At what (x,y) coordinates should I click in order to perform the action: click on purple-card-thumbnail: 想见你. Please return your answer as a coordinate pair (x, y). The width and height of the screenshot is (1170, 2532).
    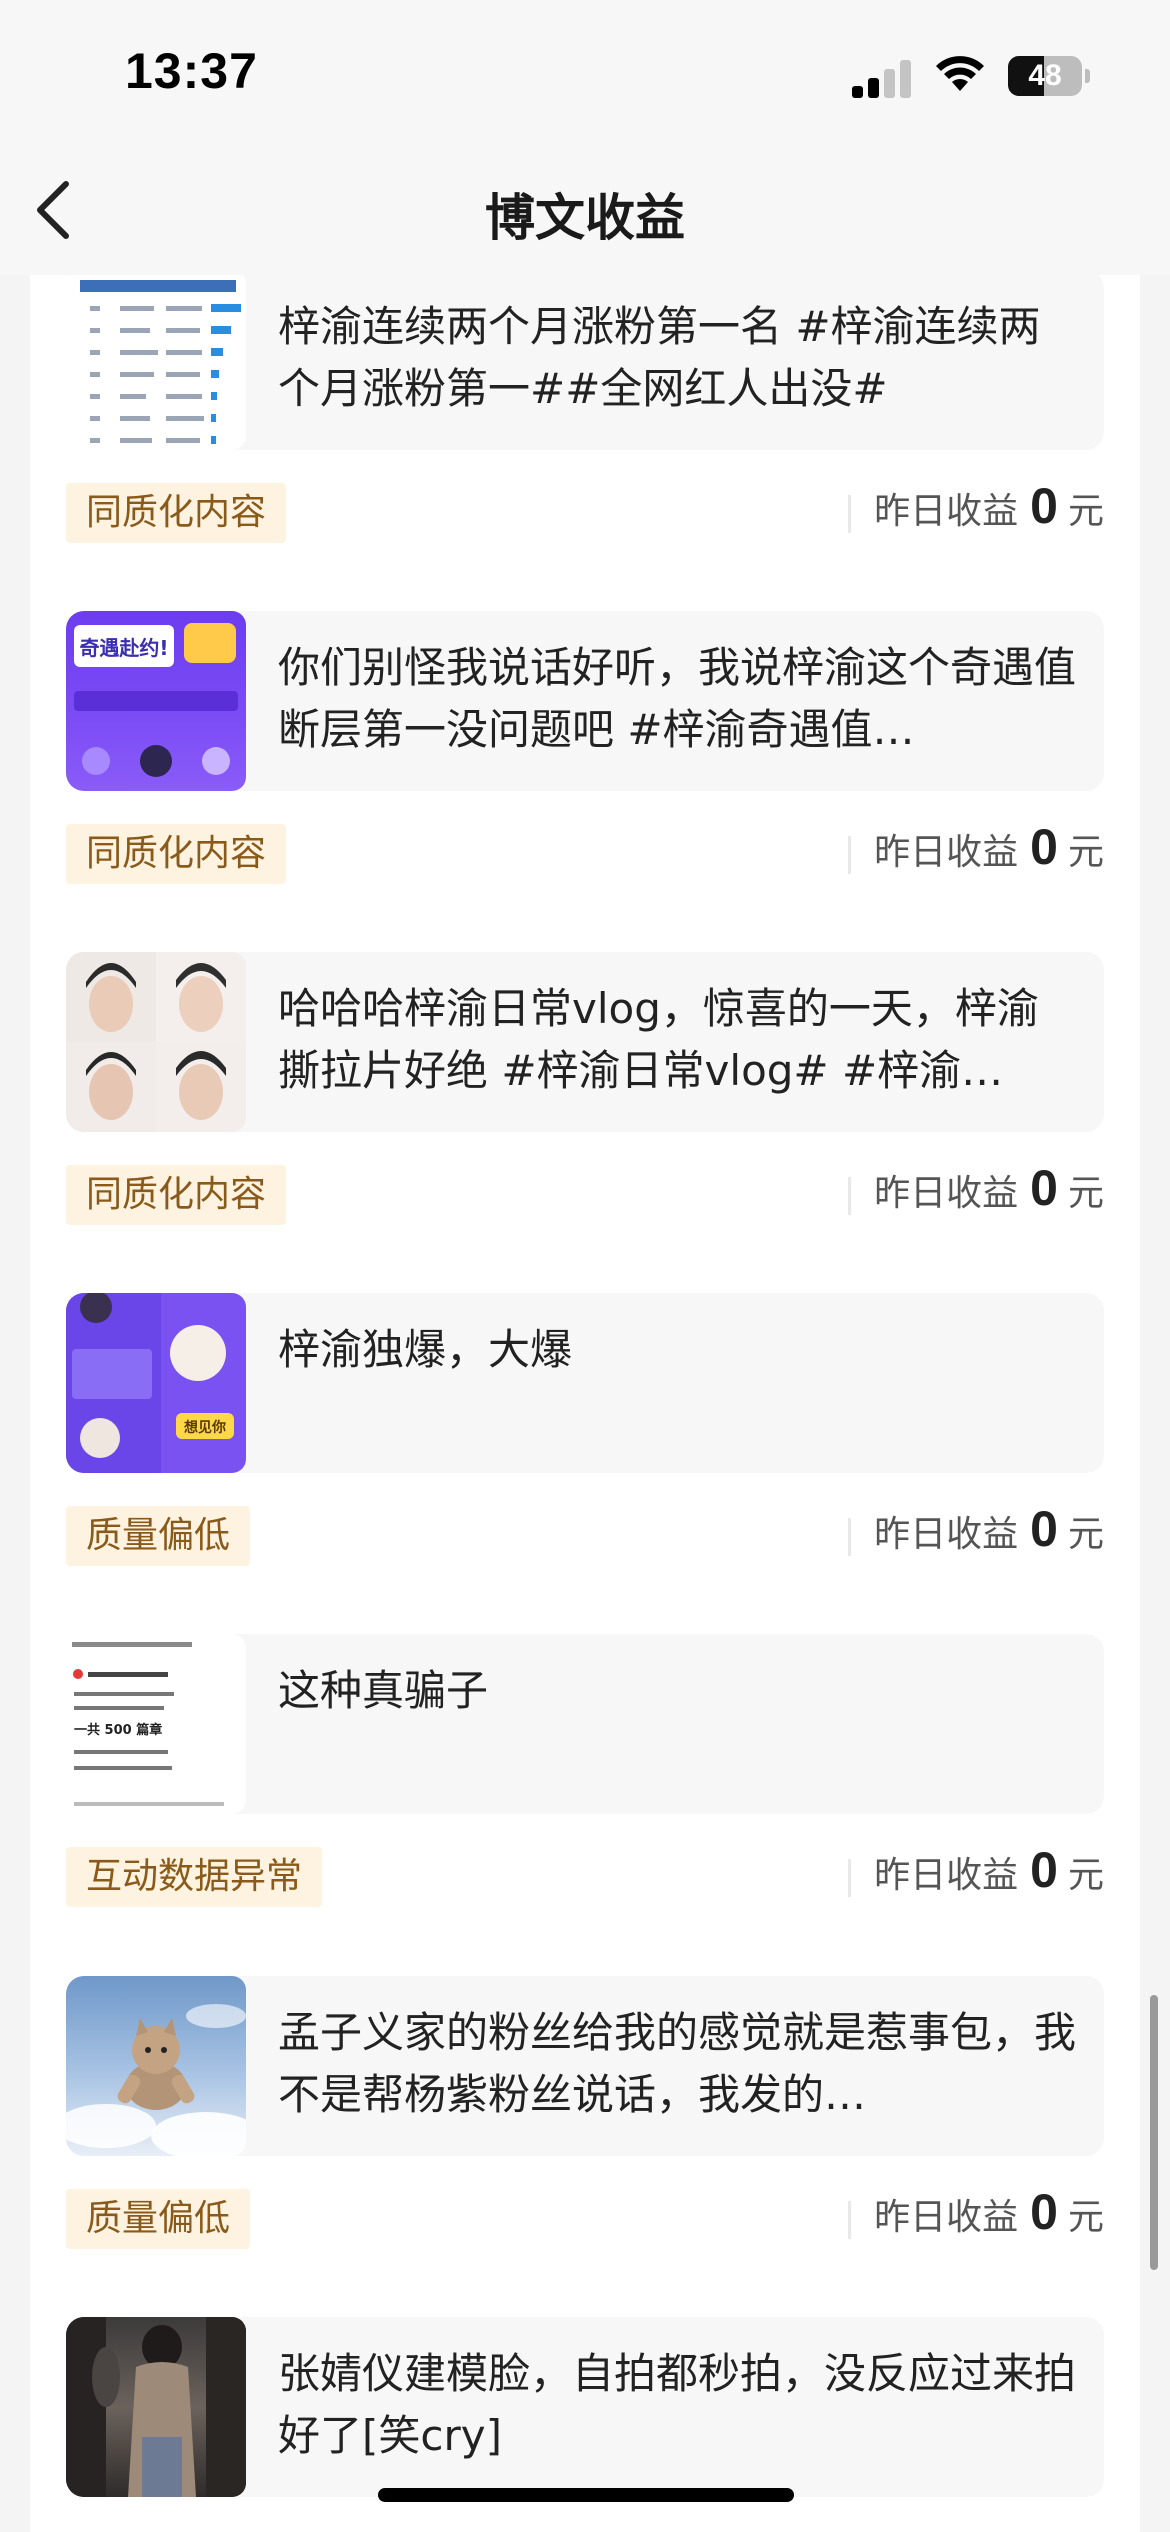
    Looking at the image, I should click on (156, 1383).